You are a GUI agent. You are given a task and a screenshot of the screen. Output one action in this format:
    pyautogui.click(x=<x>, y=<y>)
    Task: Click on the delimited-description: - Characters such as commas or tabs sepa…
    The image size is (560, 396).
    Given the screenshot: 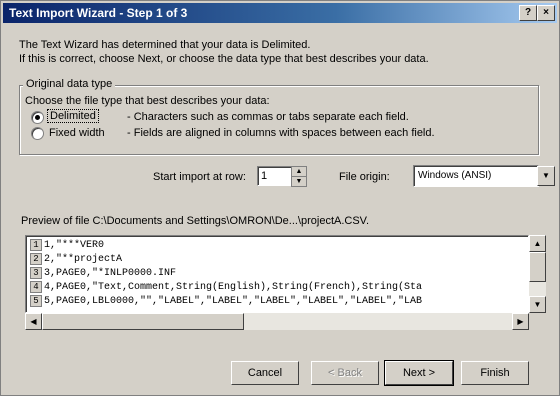 What is the action you would take?
    pyautogui.click(x=268, y=117)
    